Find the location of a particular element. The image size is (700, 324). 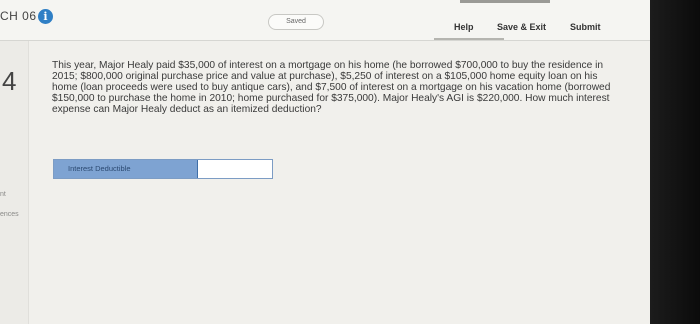

info-icon: i is located at coordinates (45, 16).